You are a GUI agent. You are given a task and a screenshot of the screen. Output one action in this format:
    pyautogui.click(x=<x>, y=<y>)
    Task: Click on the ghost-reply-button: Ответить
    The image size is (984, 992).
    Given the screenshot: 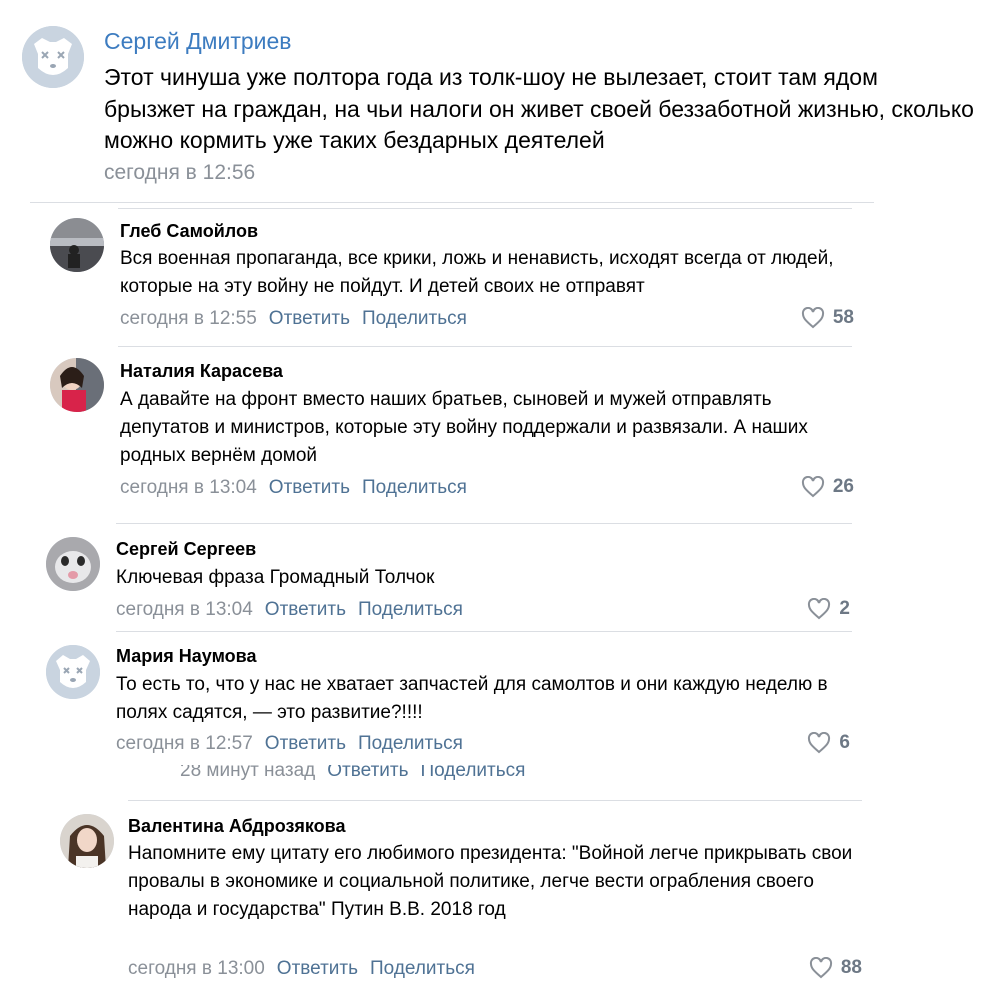 What is the action you would take?
    pyautogui.click(x=367, y=773)
    